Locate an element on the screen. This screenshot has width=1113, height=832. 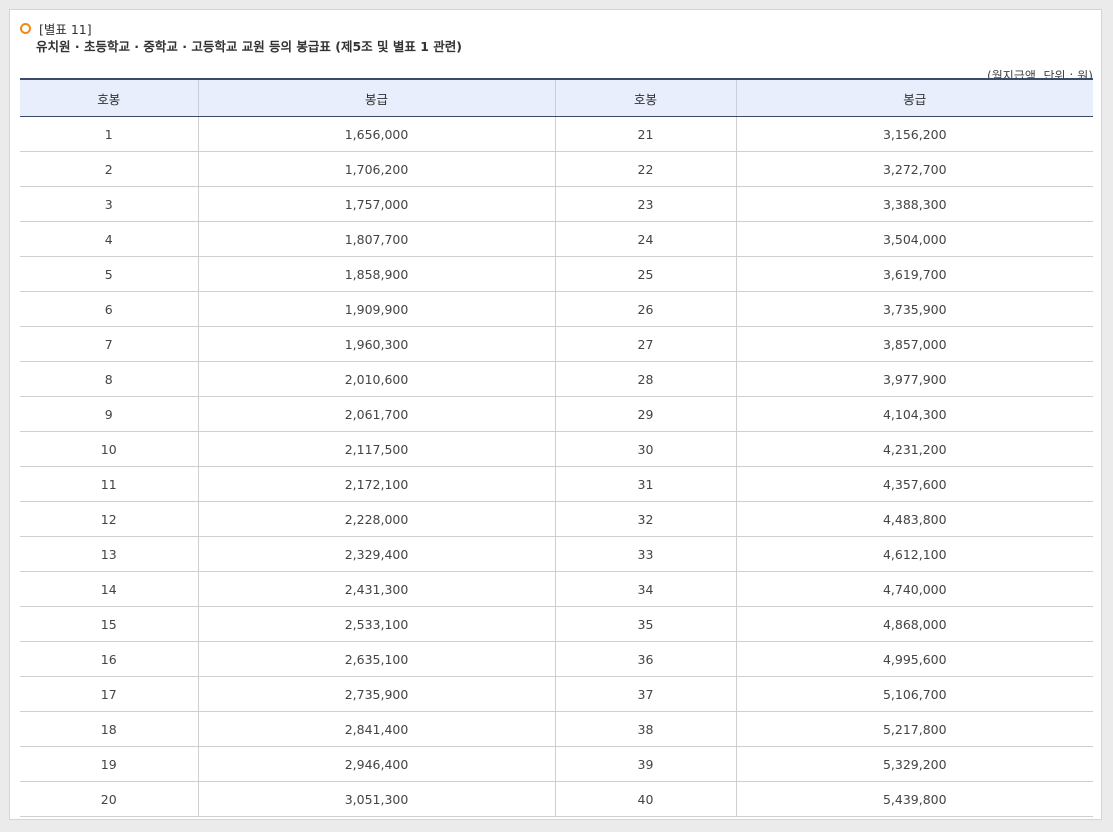
salary-cell: 2,117,500 is located at coordinates (376, 449).